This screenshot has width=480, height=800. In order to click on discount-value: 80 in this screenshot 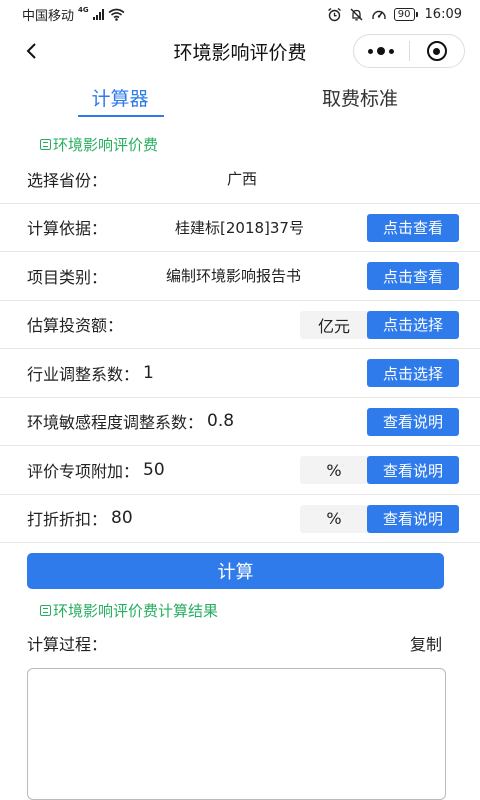, I will do `click(122, 518)`.